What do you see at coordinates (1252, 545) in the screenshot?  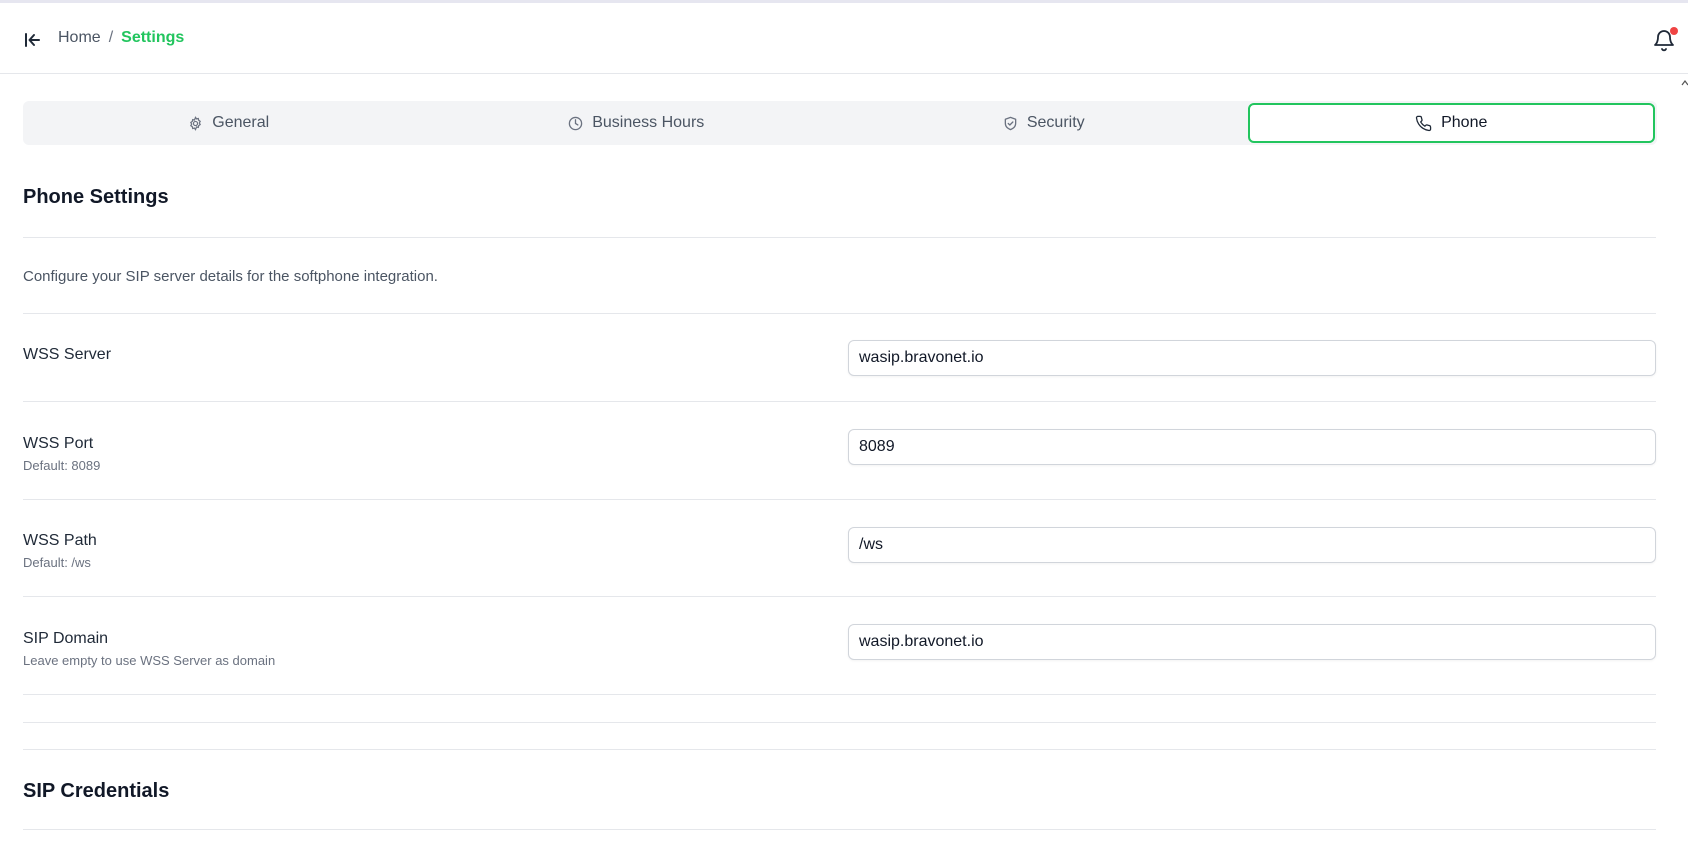 I see `wss-path-input` at bounding box center [1252, 545].